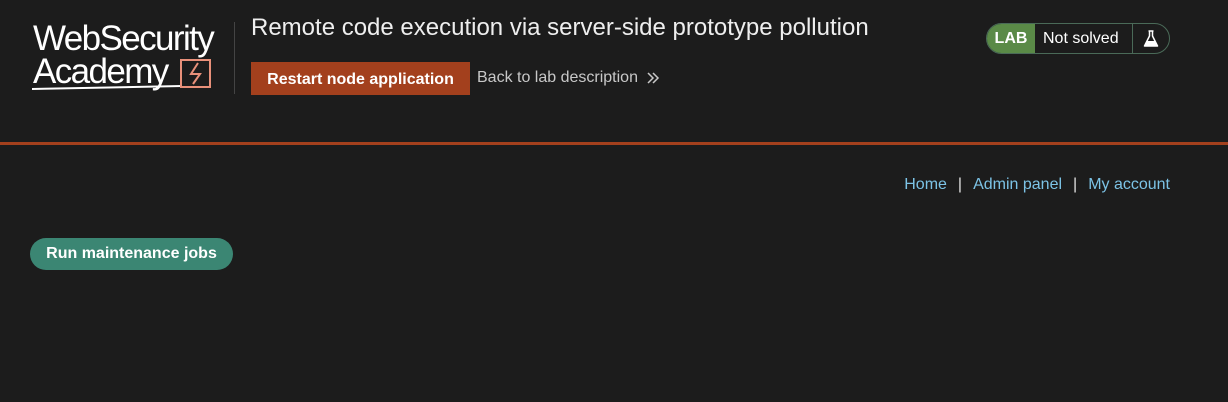 This screenshot has width=1228, height=402. I want to click on back-link-label: Back to lab description, so click(557, 77).